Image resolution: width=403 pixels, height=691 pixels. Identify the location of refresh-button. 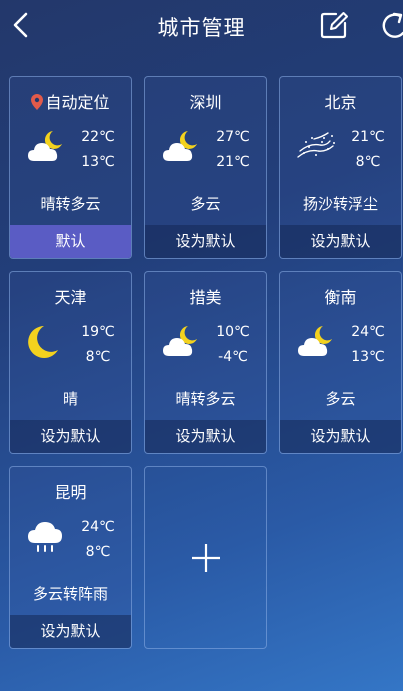
(388, 25).